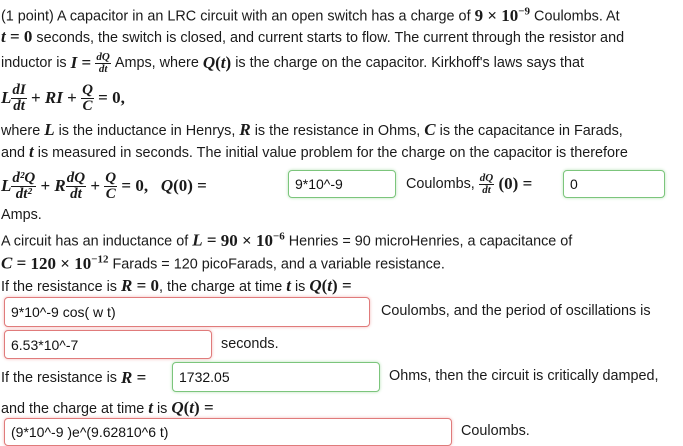 The height and width of the screenshot is (446, 683). Describe the element at coordinates (187, 312) in the screenshot. I see `charge-r0-input: 9*10^-9 cos( w t)` at that location.